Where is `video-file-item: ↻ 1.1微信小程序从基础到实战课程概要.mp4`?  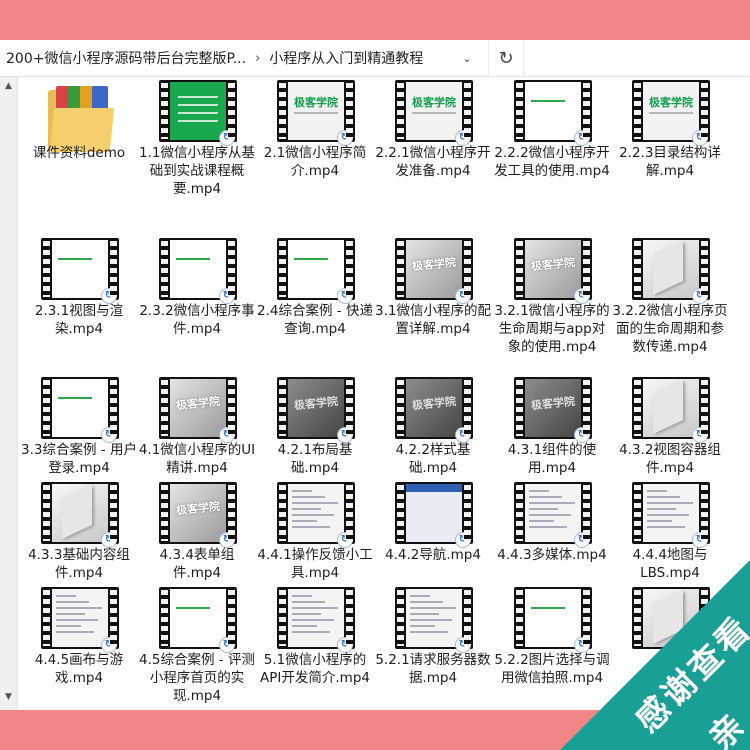
video-file-item: ↻ 1.1微信小程序从基础到实战课程概要.mp4 is located at coordinates (197, 119).